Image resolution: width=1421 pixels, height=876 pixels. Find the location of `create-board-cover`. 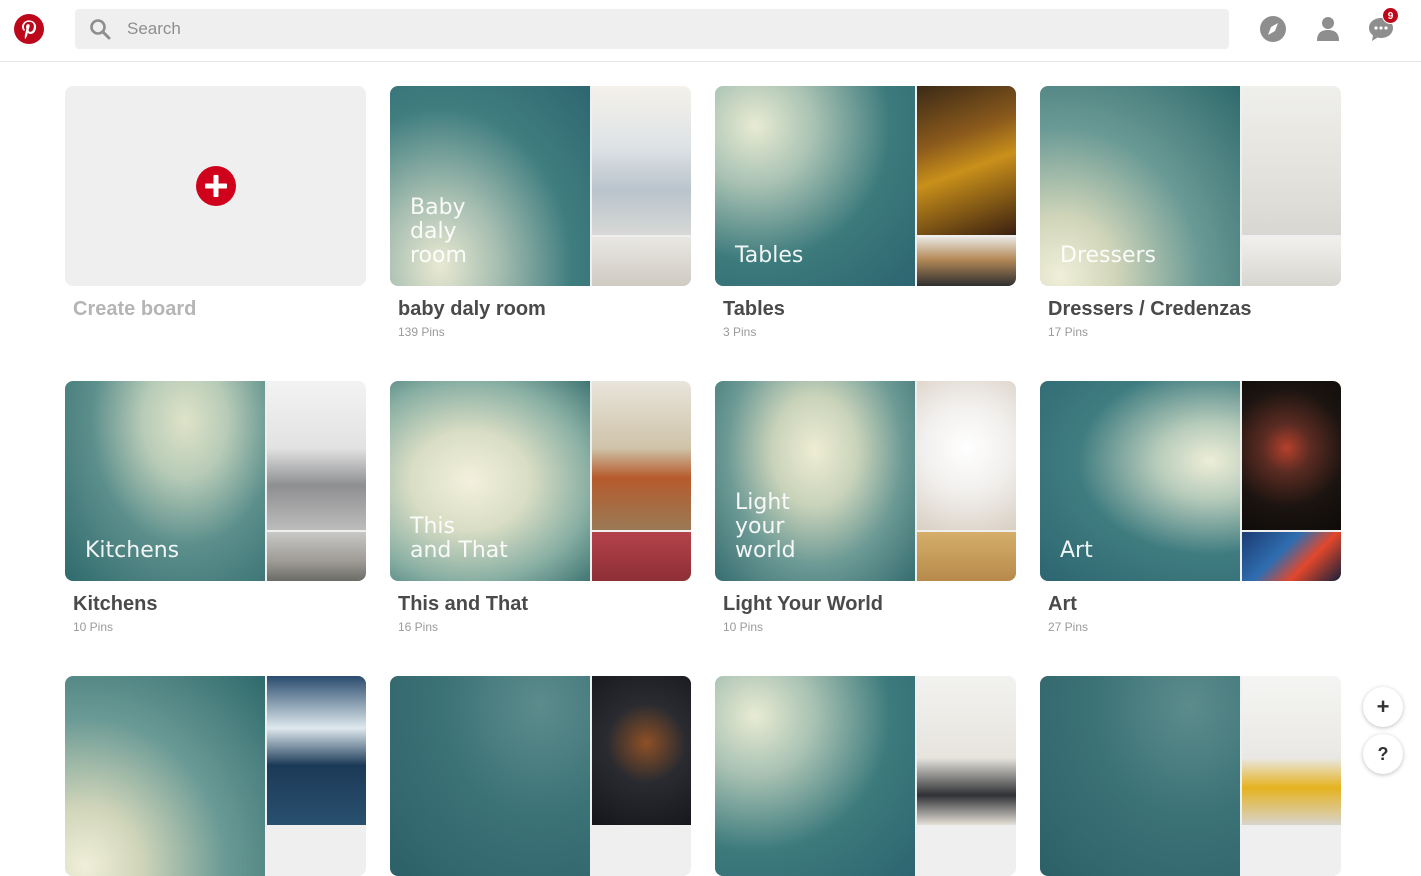

create-board-cover is located at coordinates (215, 186).